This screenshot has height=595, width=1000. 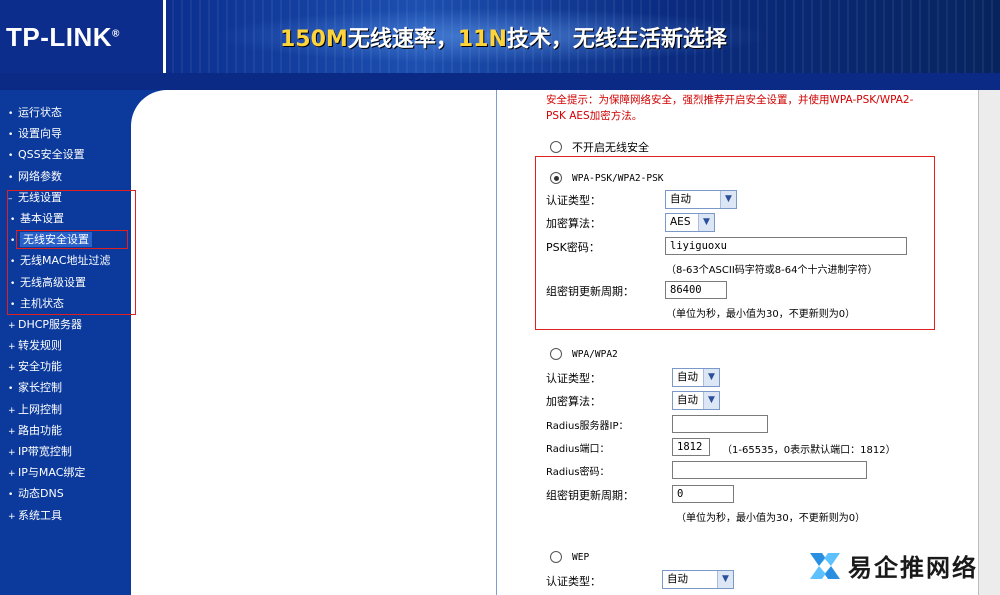 I want to click on wireless-settings-highlight, so click(x=71, y=252).